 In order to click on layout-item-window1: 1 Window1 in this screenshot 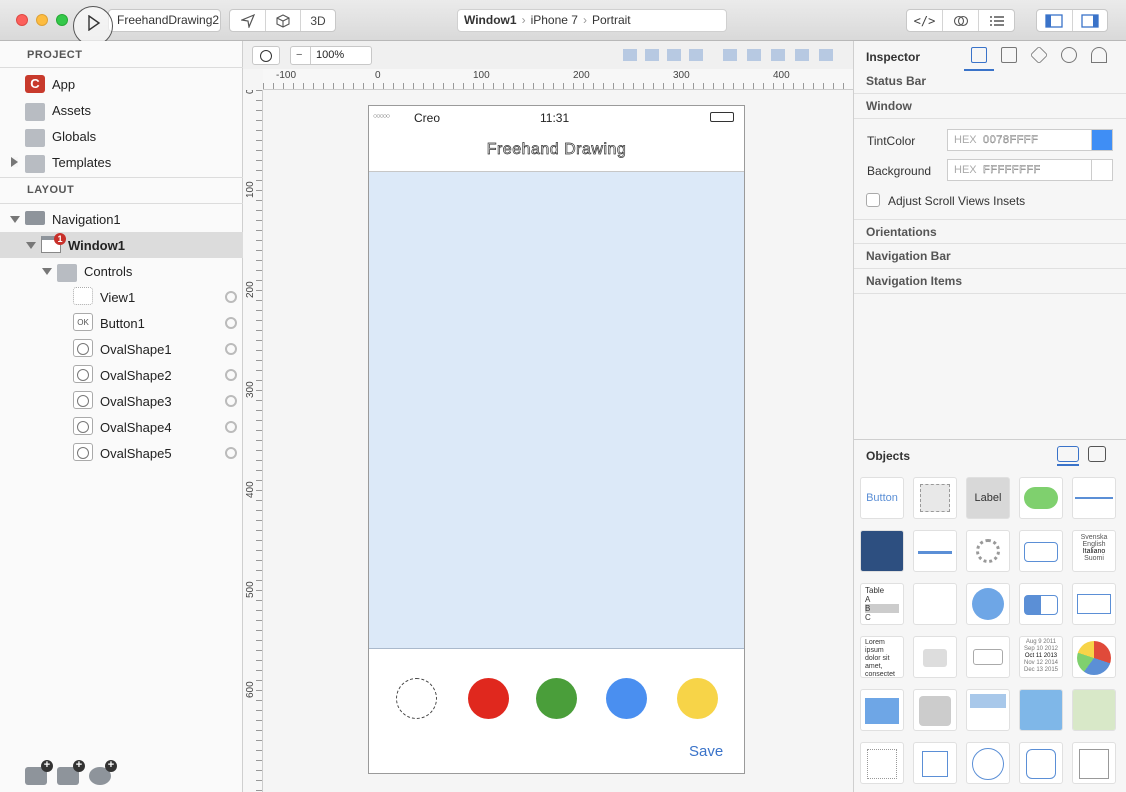, I will do `click(121, 245)`.